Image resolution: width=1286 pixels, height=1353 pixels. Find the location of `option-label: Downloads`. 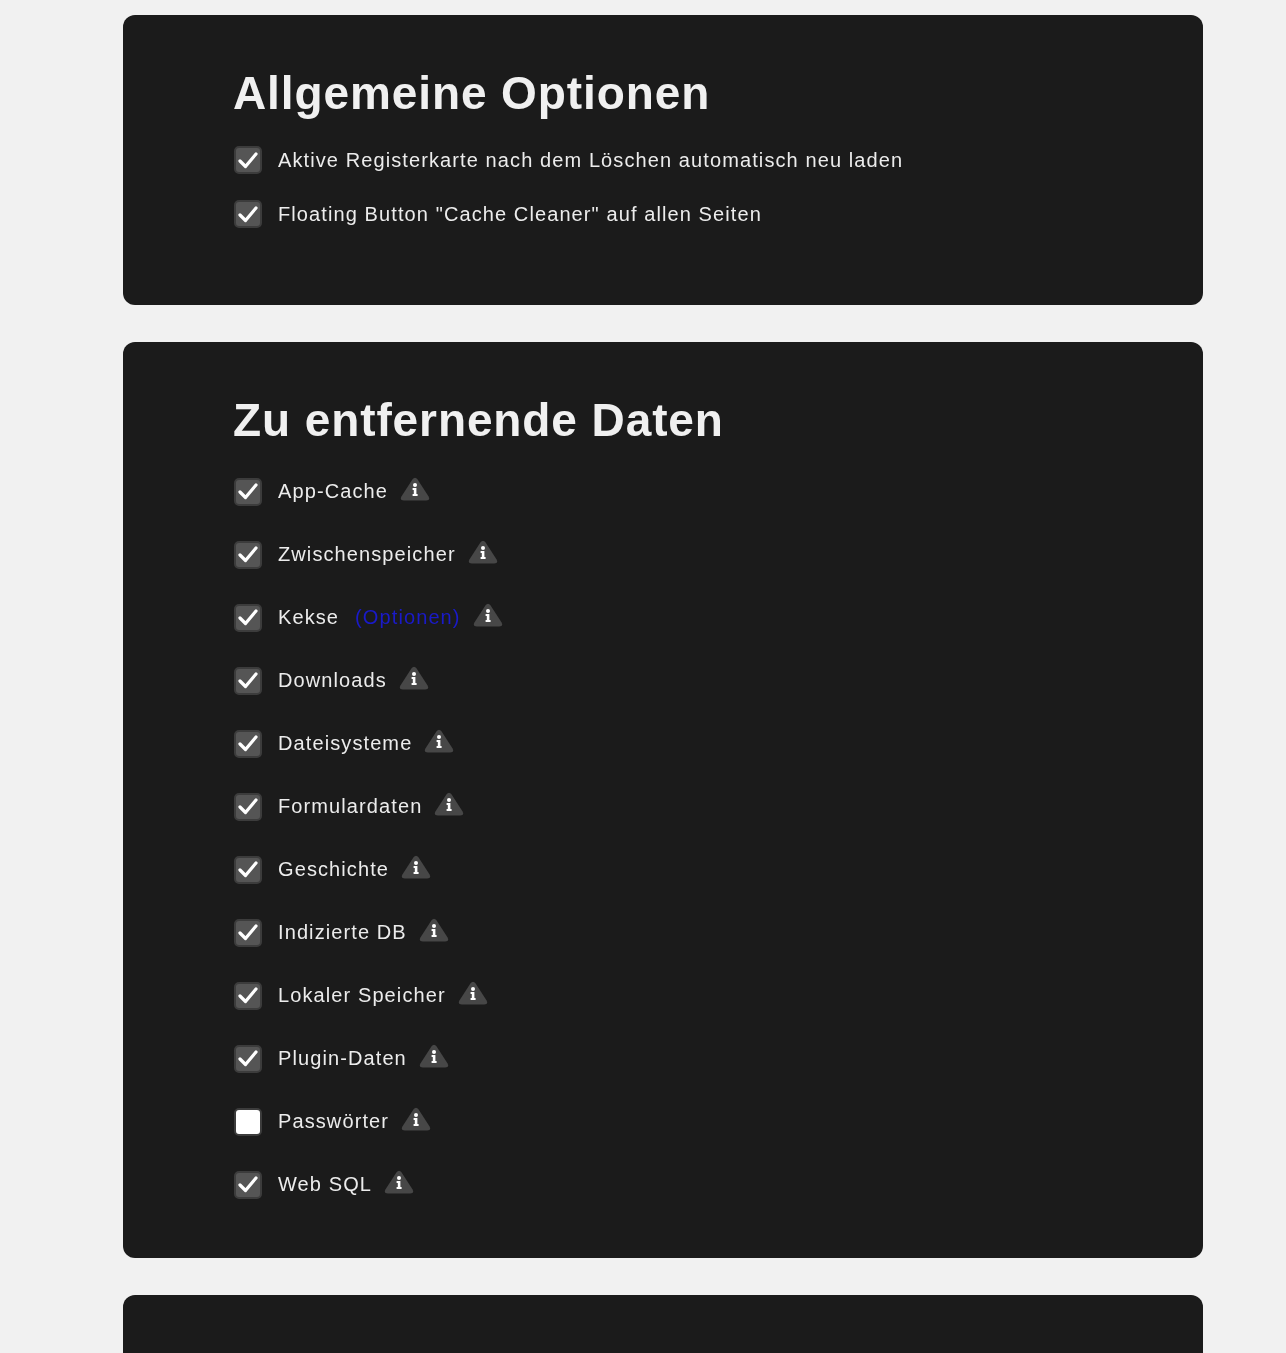

option-label: Downloads is located at coordinates (332, 680).